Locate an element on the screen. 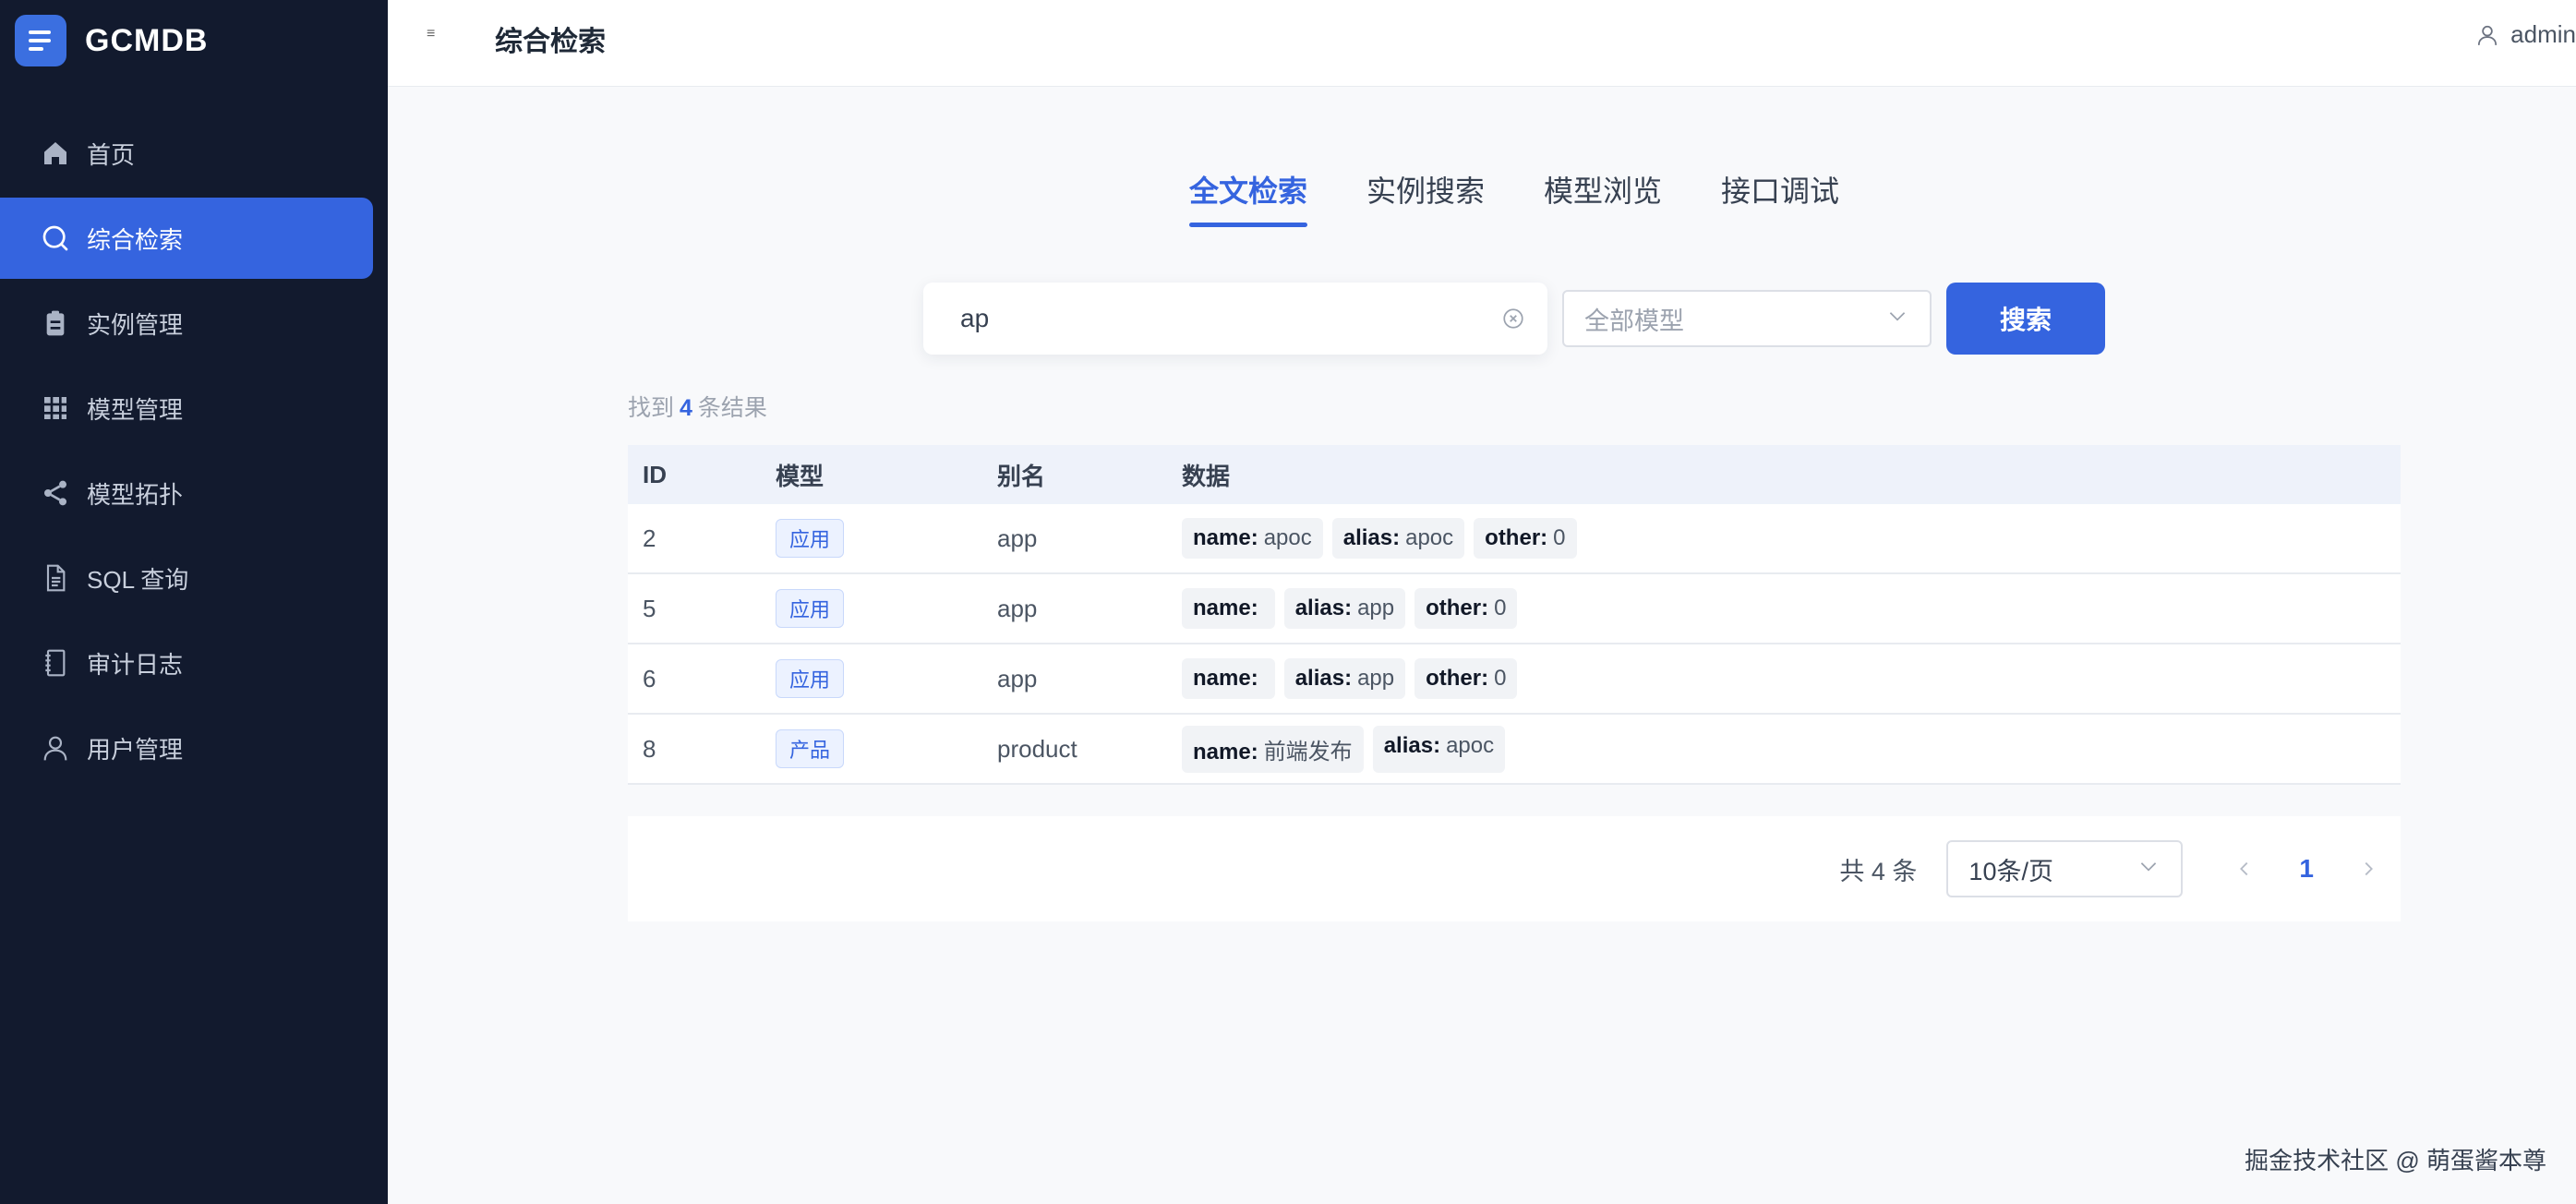  brand: GCMDB is located at coordinates (111, 40).